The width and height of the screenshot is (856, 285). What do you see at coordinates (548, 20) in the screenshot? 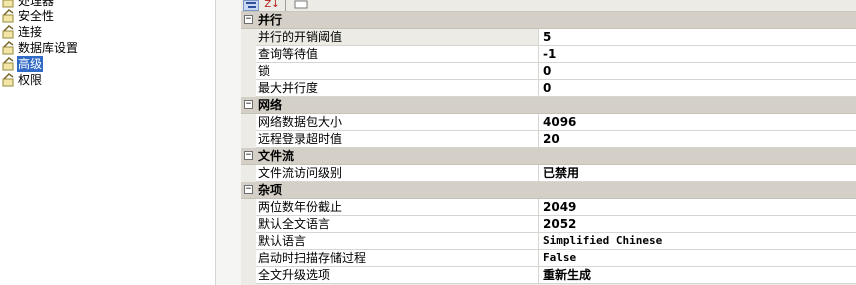
I see `category-parallelism: − 并行` at bounding box center [548, 20].